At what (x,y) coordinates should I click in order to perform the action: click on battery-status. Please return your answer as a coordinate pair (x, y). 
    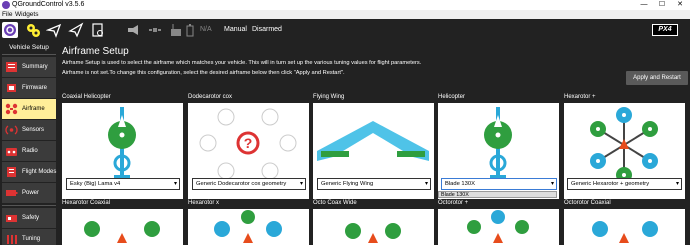
    Looking at the image, I should click on (192, 30).